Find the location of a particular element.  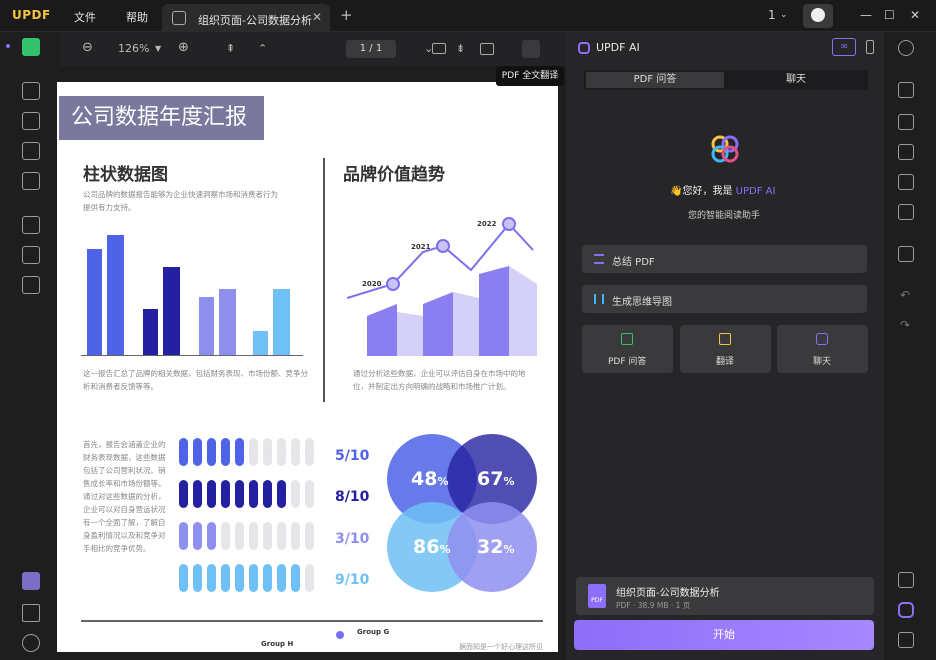

presentation-icon is located at coordinates (439, 48).